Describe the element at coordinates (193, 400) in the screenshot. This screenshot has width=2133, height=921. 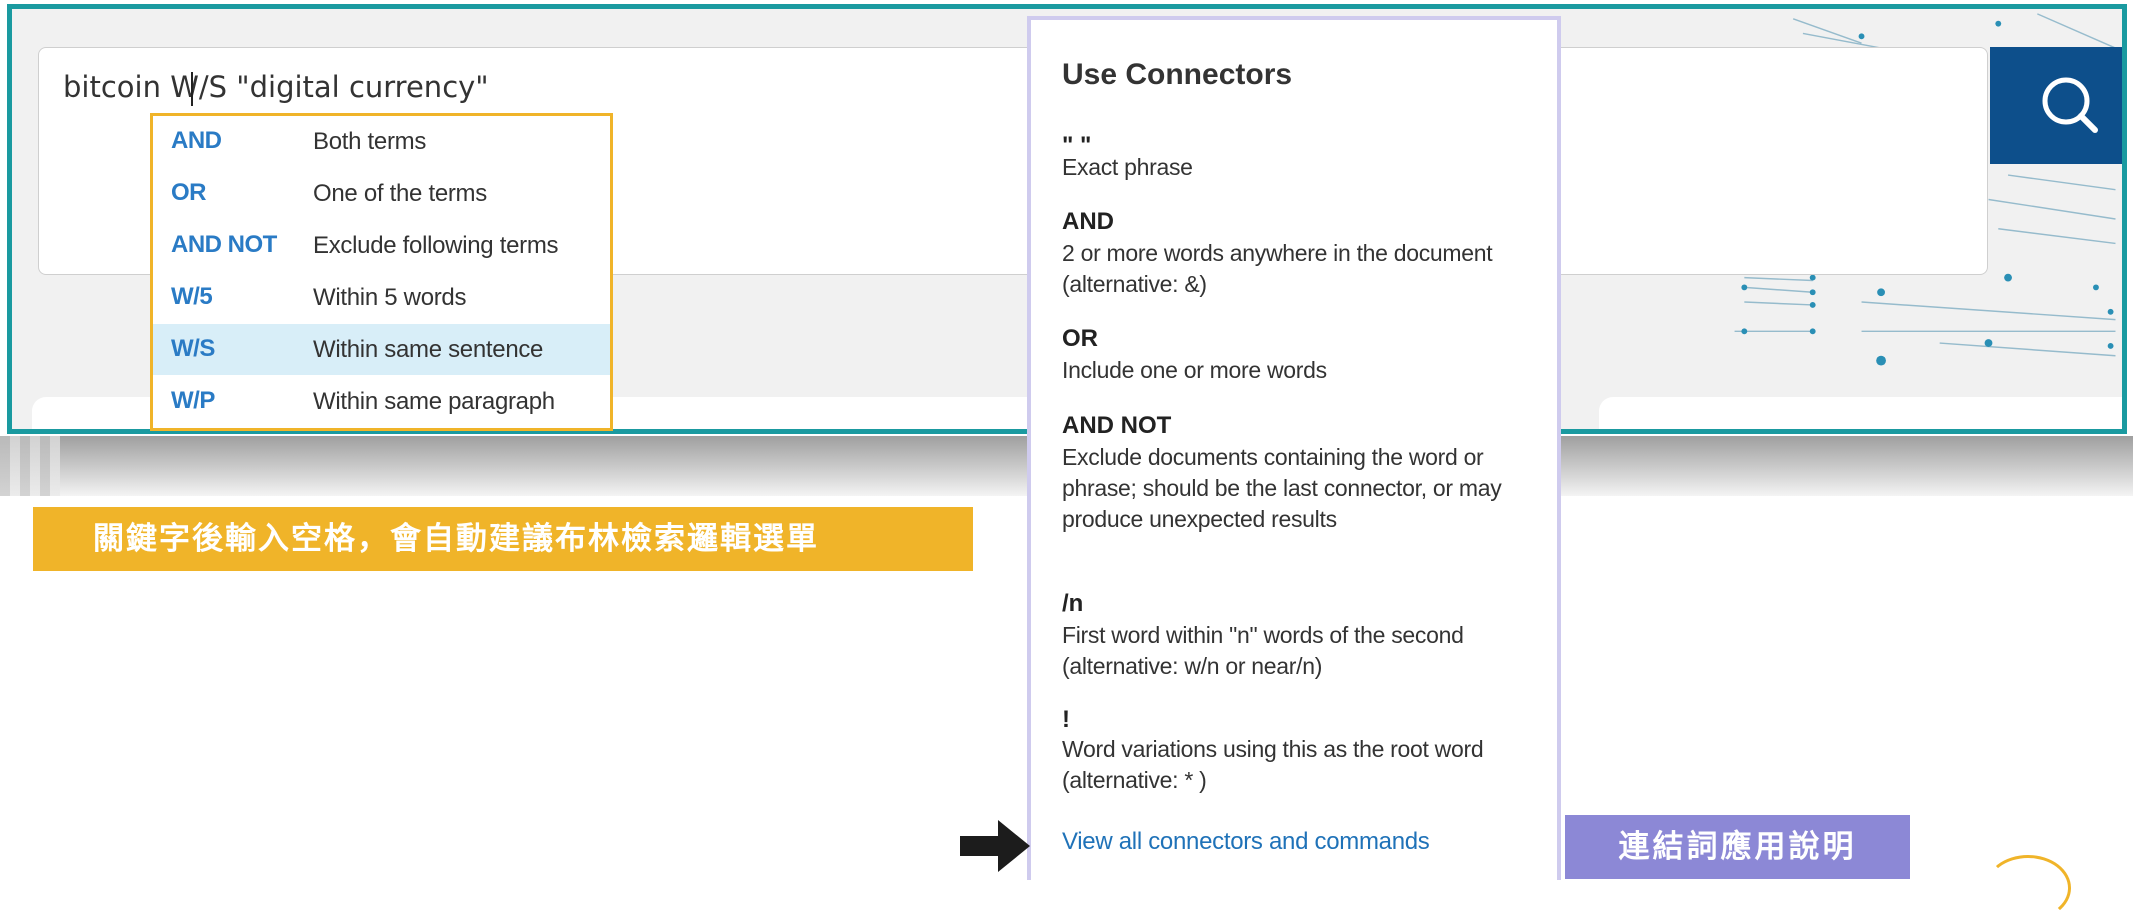
I see `connector-operator: W/P` at that location.